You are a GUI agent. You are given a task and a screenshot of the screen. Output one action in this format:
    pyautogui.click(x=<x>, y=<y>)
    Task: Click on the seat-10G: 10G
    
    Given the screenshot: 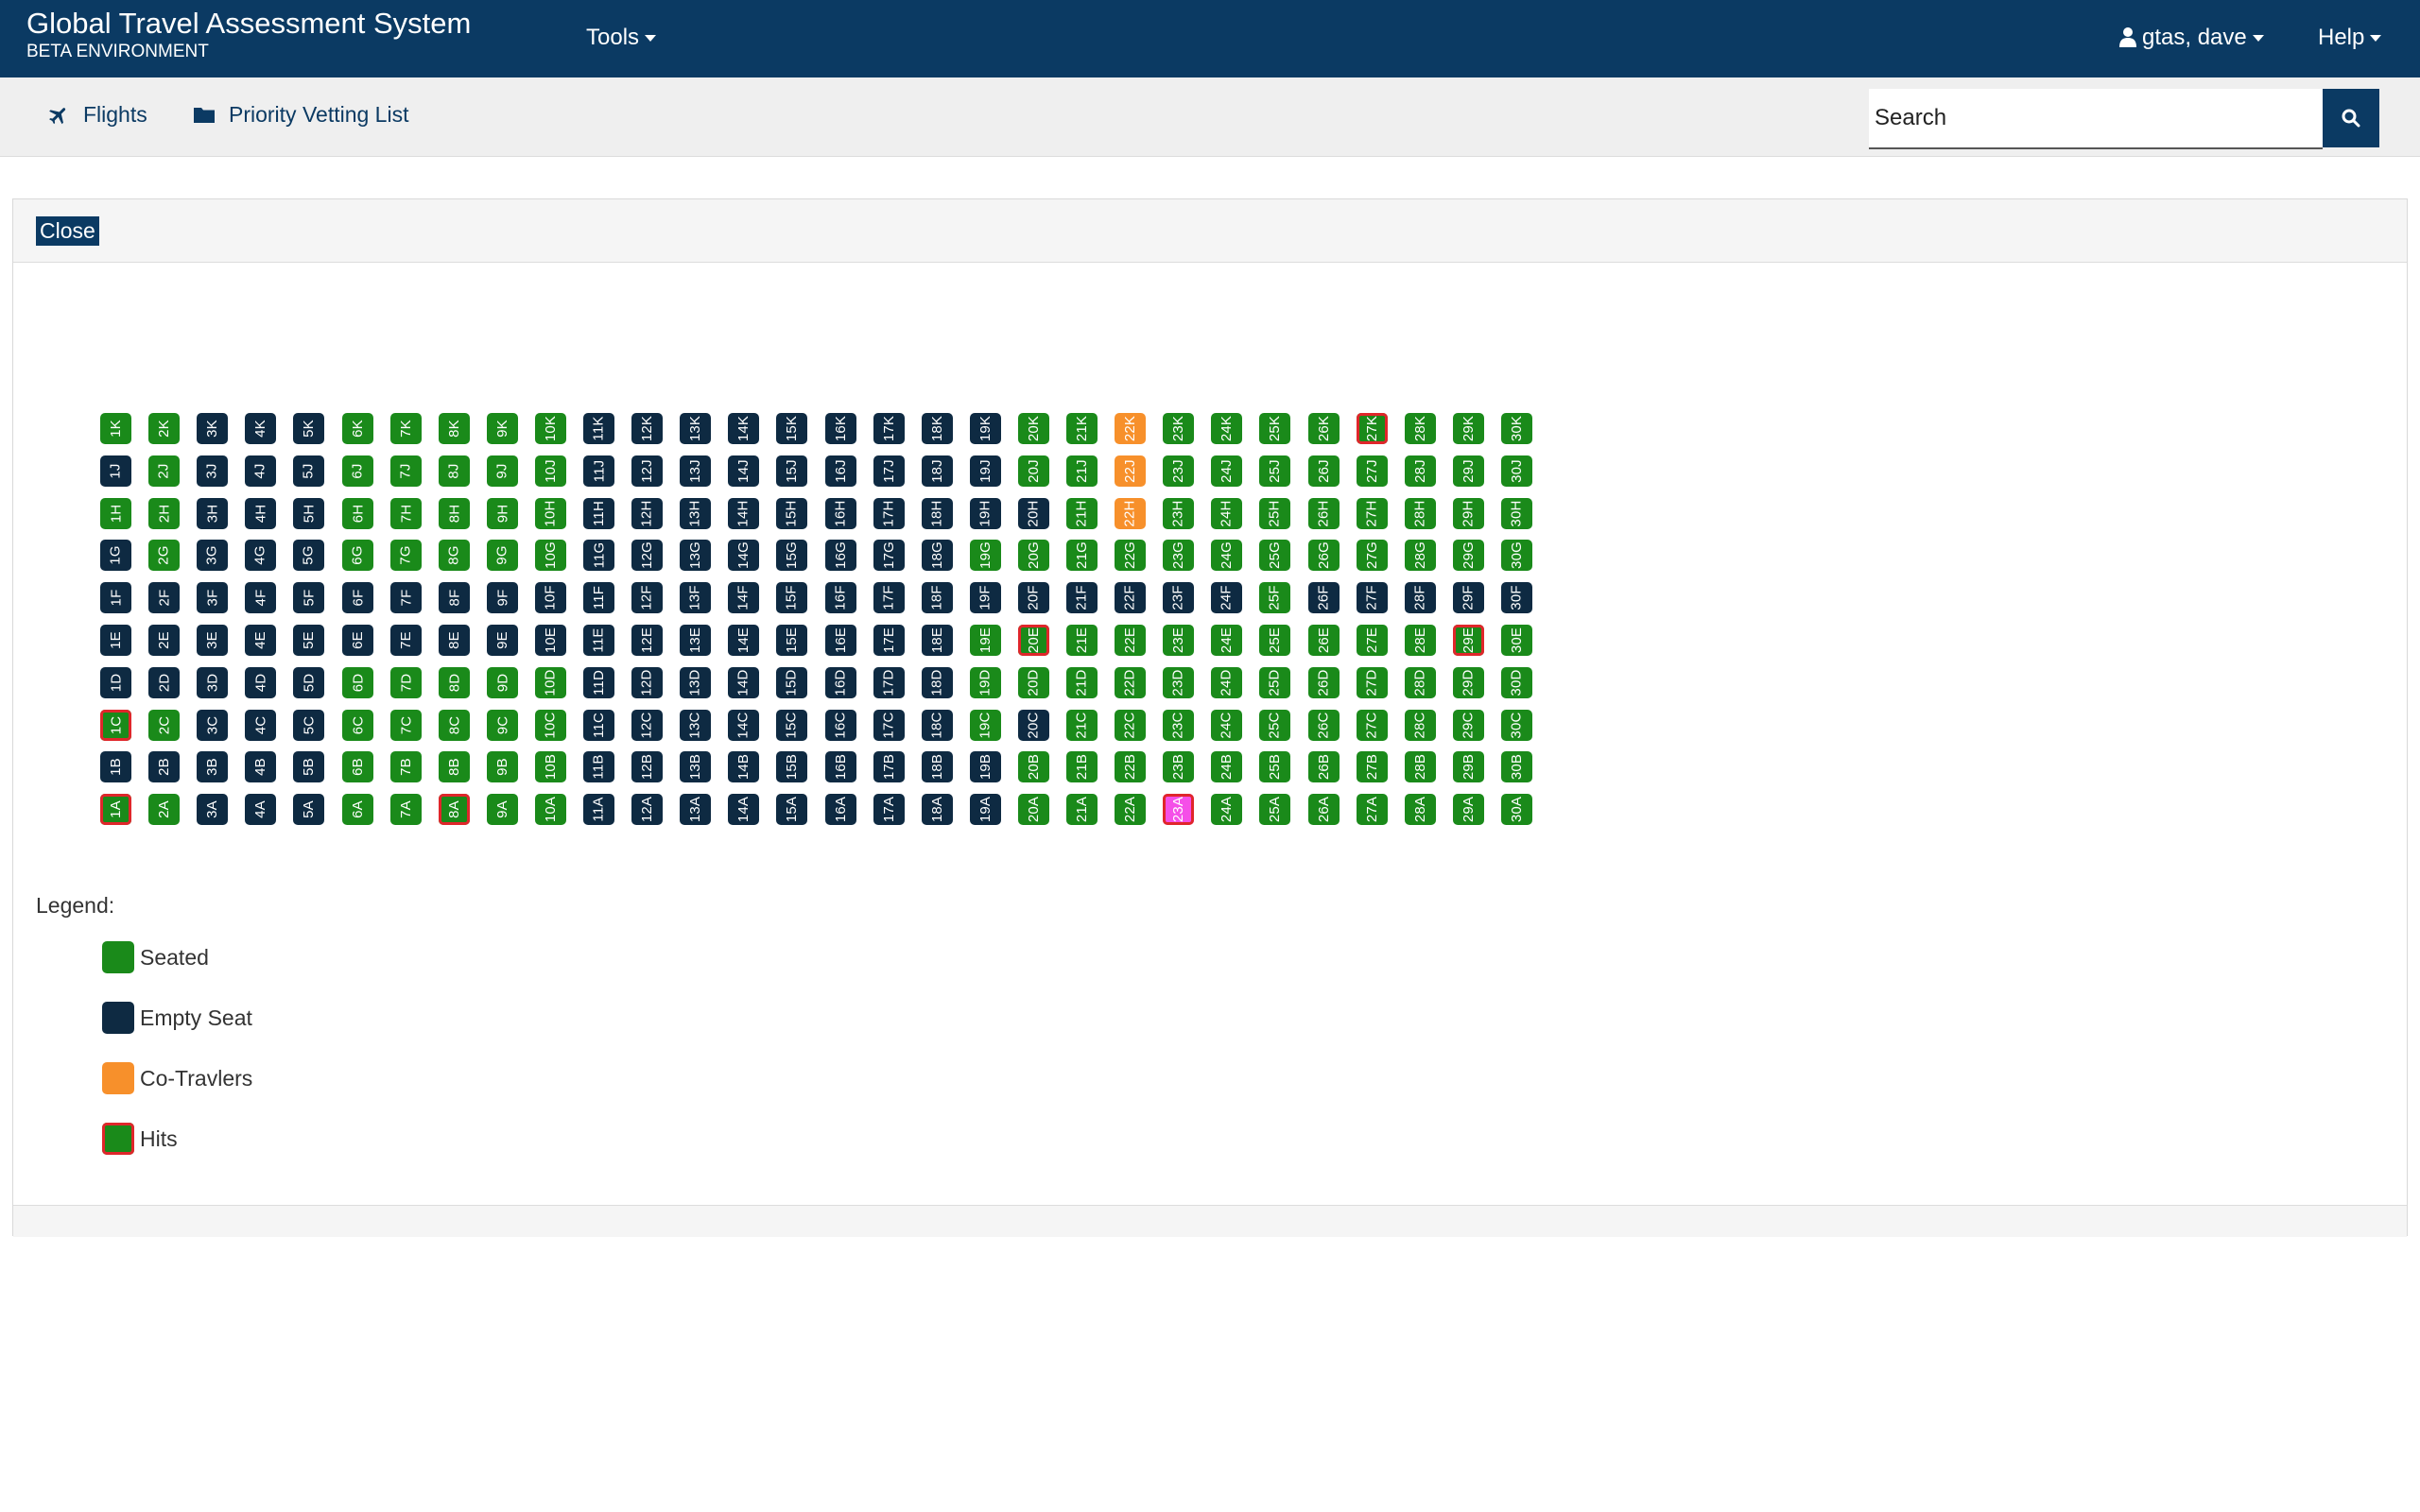 What is the action you would take?
    pyautogui.click(x=550, y=555)
    